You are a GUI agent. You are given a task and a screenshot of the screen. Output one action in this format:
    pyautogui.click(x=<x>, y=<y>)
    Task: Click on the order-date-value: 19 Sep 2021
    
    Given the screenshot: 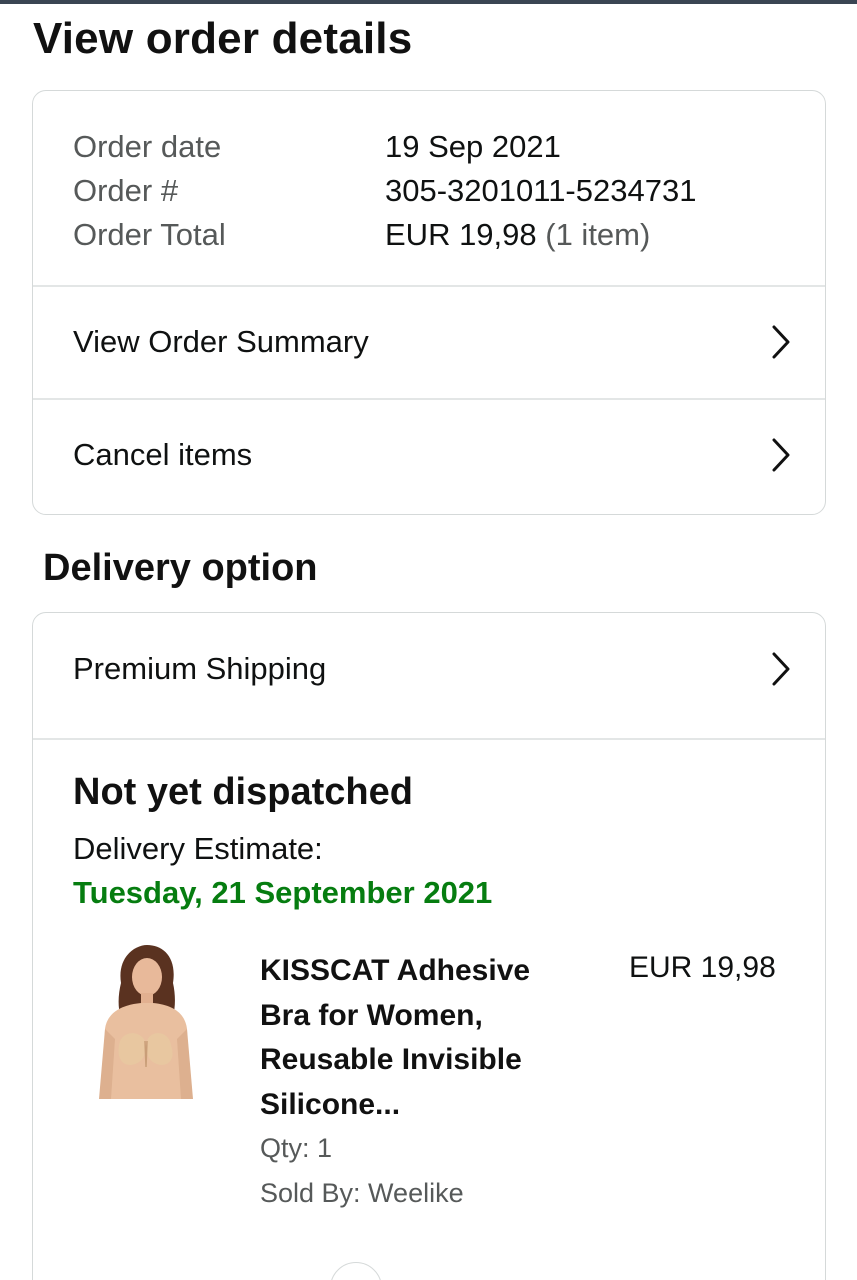 What is the action you would take?
    pyautogui.click(x=473, y=146)
    